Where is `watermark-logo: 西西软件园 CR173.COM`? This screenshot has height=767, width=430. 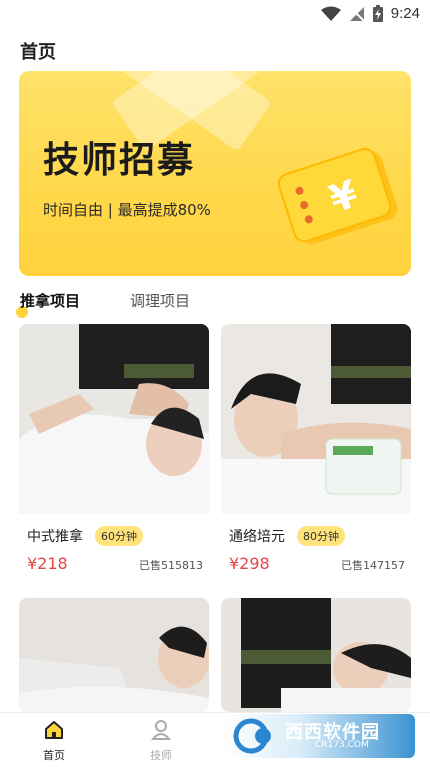 watermark-logo: 西西软件园 CR173.COM is located at coordinates (320, 736).